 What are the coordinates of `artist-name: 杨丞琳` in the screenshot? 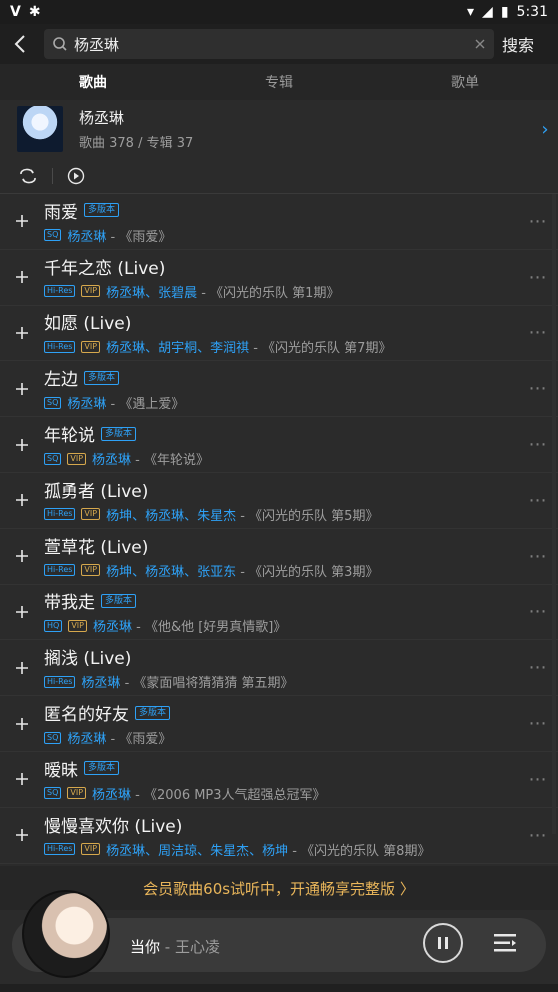 It's located at (102, 118).